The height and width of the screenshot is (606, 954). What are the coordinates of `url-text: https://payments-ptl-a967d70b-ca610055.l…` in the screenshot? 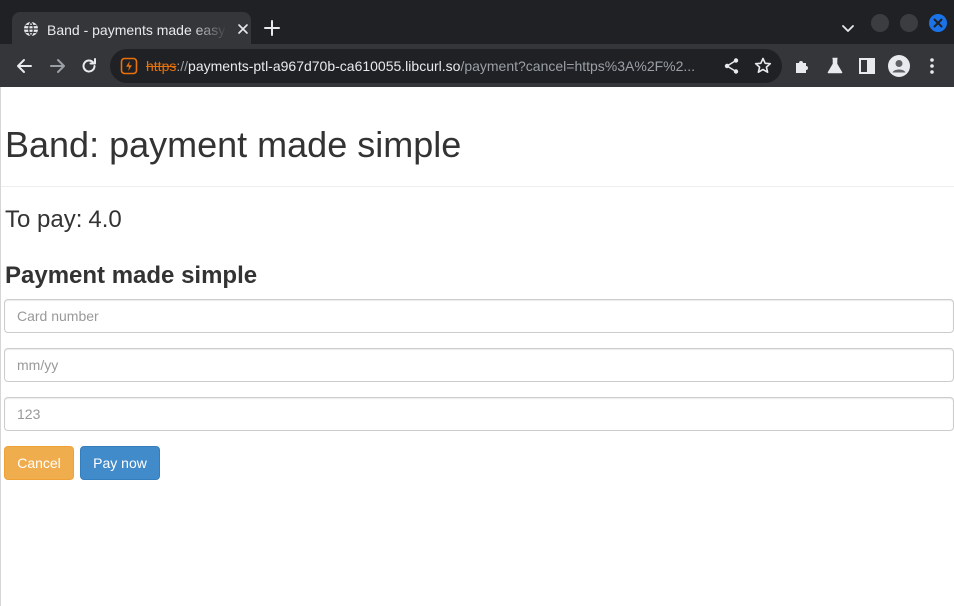 It's located at (431, 66).